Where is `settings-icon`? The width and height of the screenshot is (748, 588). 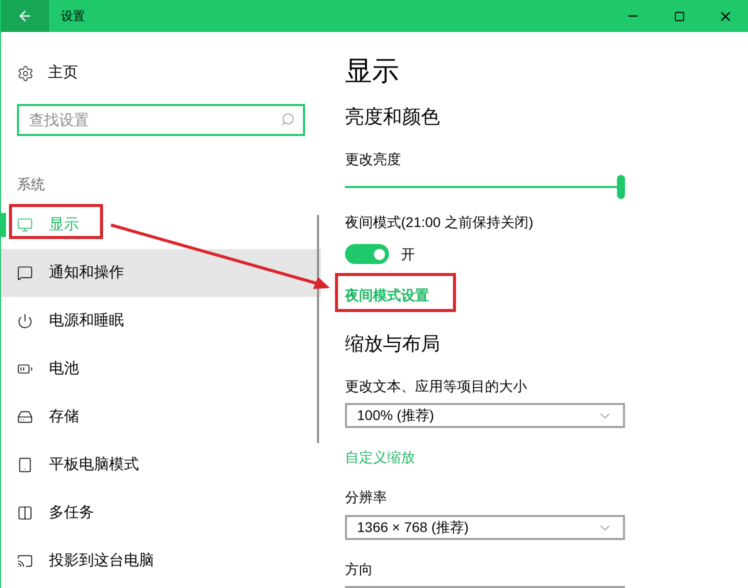 settings-icon is located at coordinates (25, 73).